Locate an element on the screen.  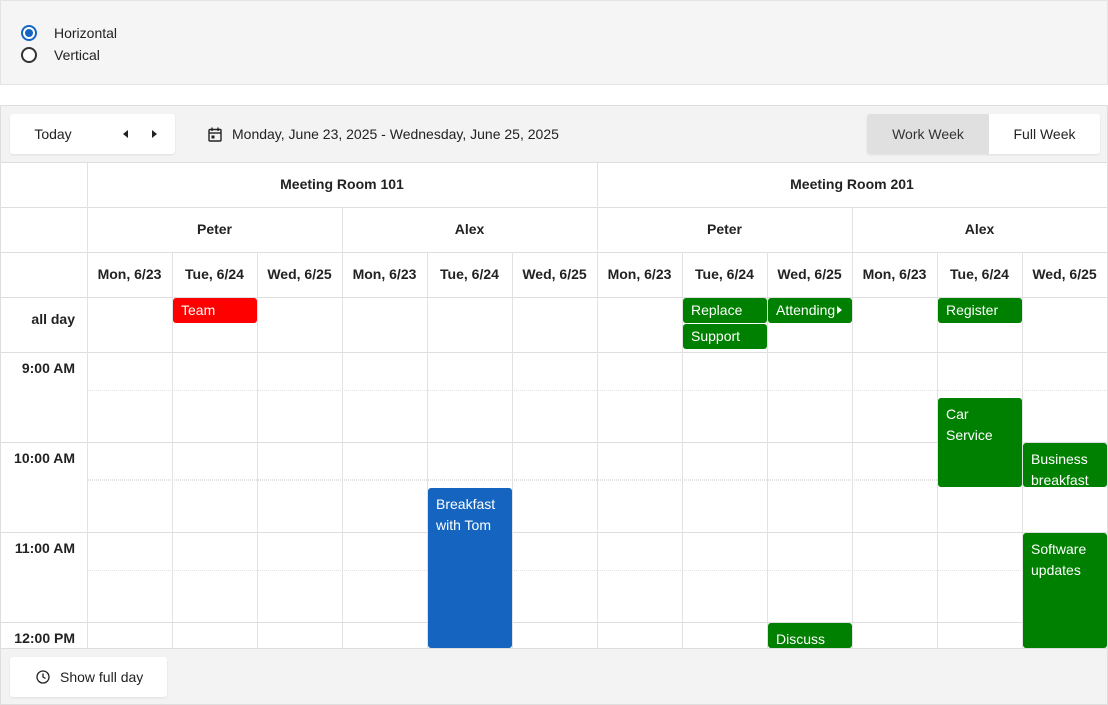
chevron-left-icon is located at coordinates (125, 134).